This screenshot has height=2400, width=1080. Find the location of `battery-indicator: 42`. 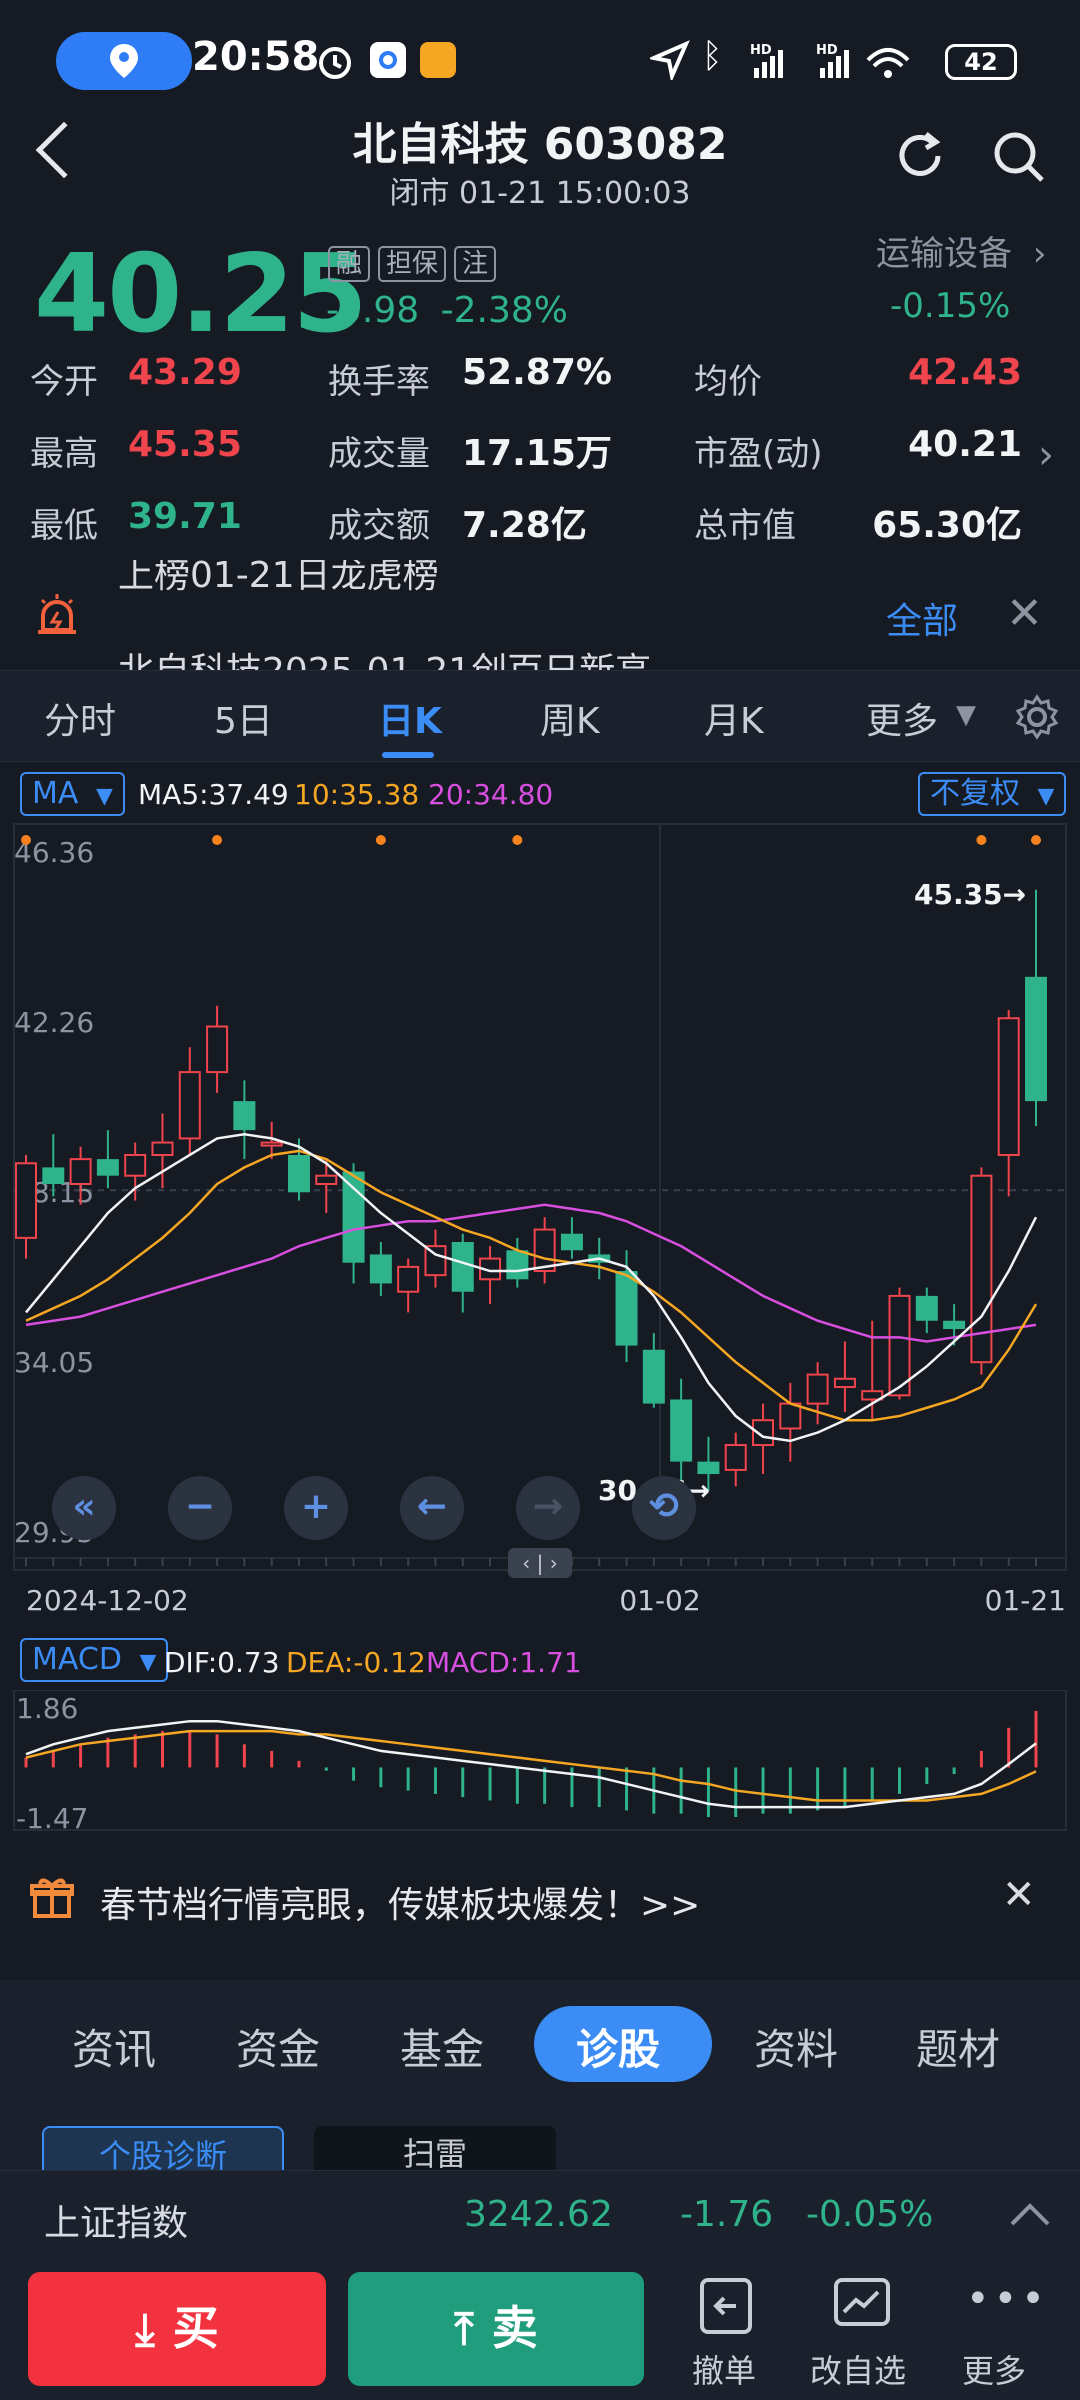

battery-indicator: 42 is located at coordinates (981, 62).